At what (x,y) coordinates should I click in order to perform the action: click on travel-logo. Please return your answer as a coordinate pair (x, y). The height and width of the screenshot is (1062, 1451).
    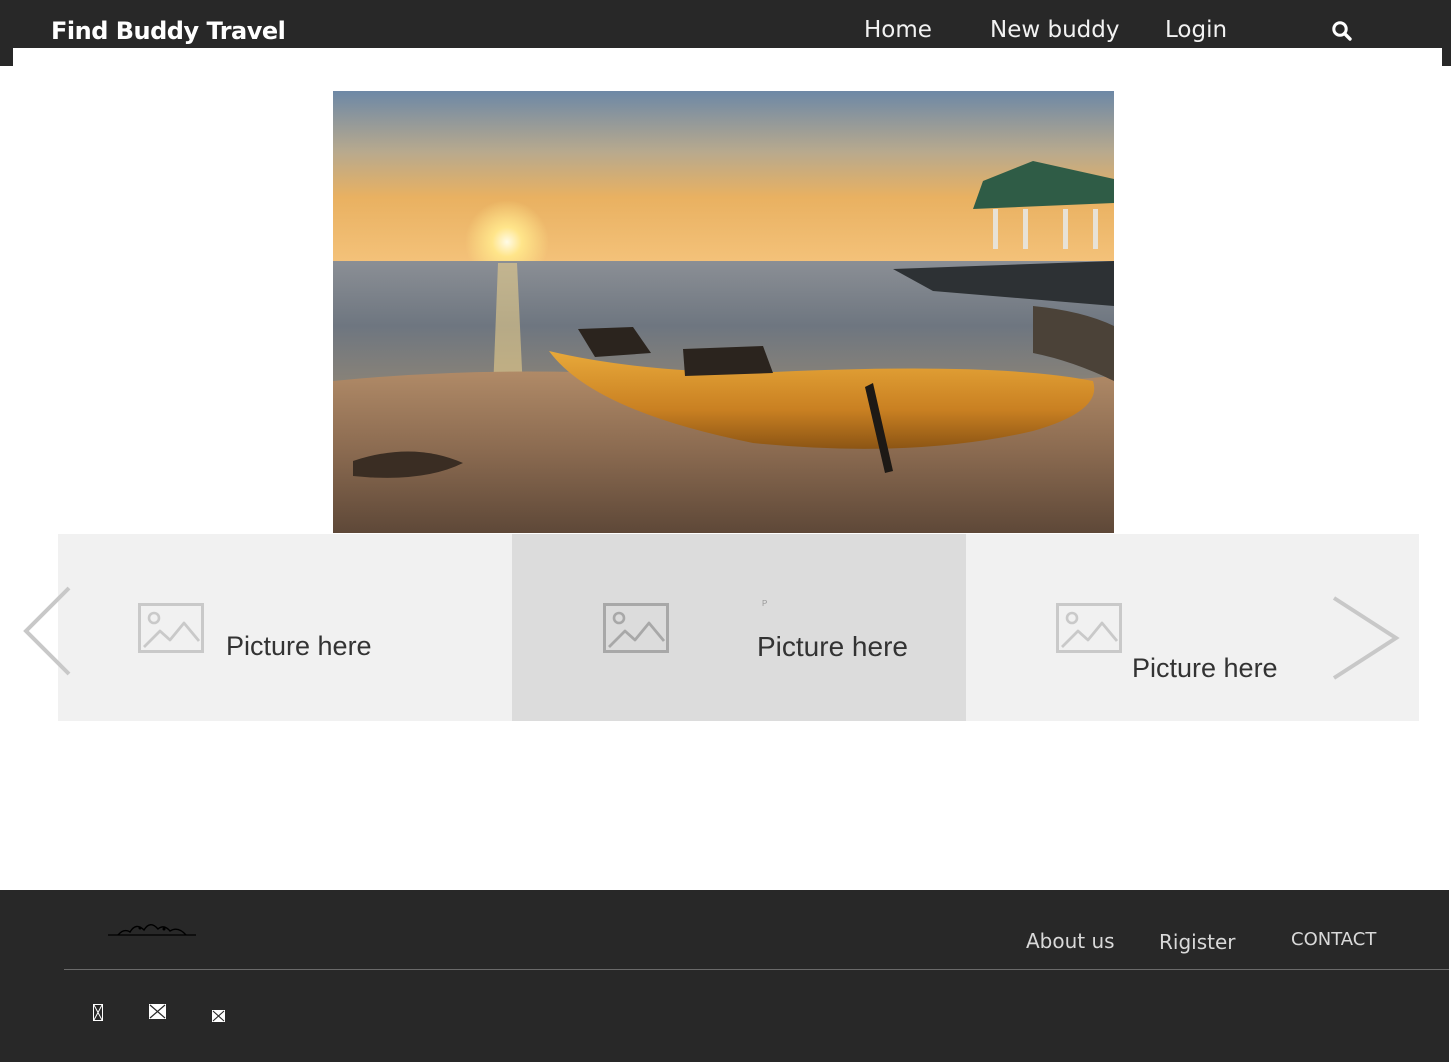
    Looking at the image, I should click on (152, 927).